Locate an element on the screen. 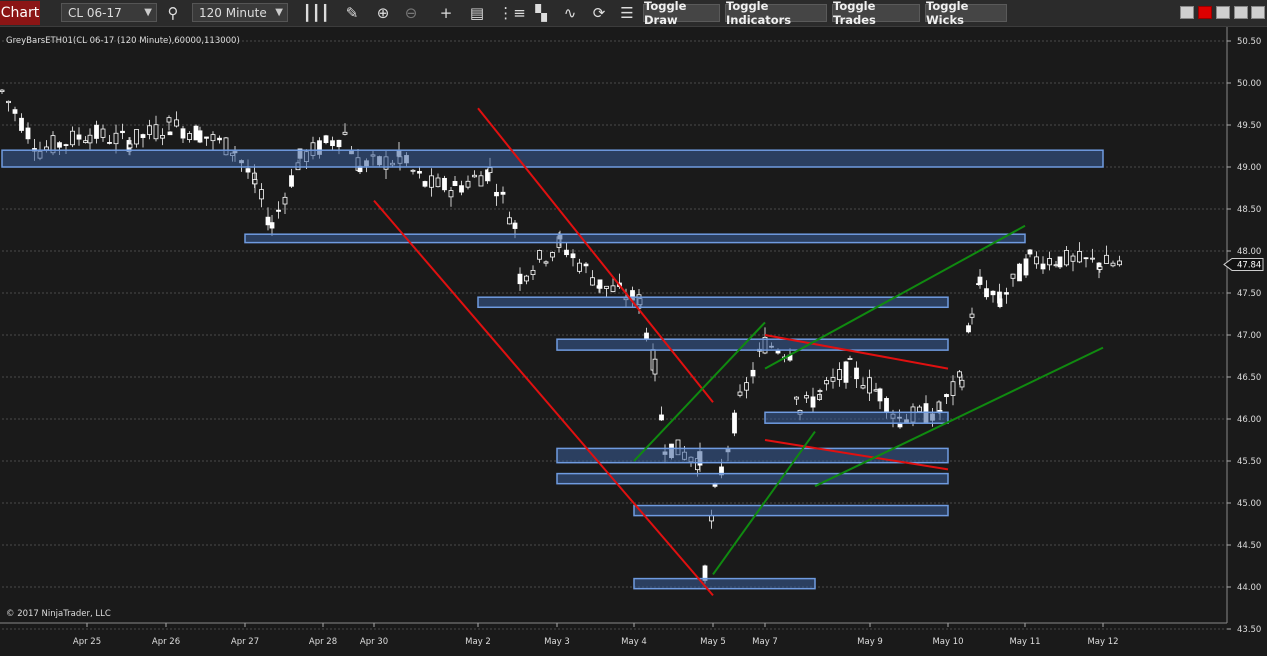  date-label: May 4 is located at coordinates (634, 642).